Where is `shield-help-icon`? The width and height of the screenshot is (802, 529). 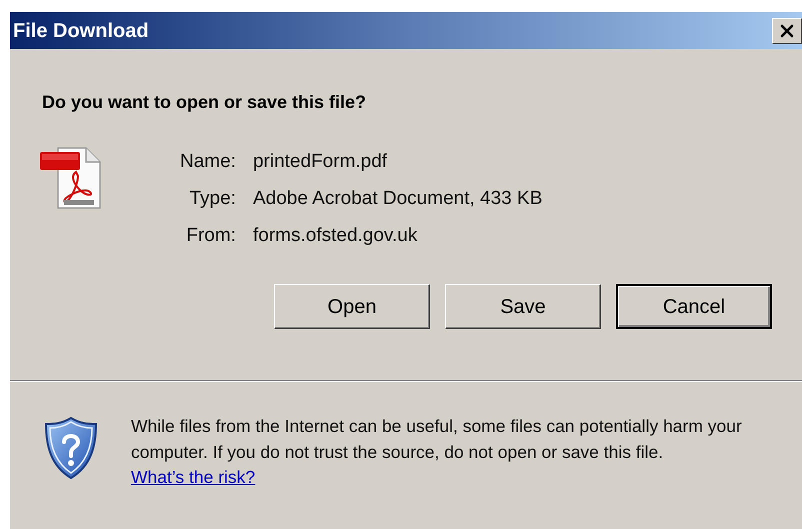
shield-help-icon is located at coordinates (71, 448).